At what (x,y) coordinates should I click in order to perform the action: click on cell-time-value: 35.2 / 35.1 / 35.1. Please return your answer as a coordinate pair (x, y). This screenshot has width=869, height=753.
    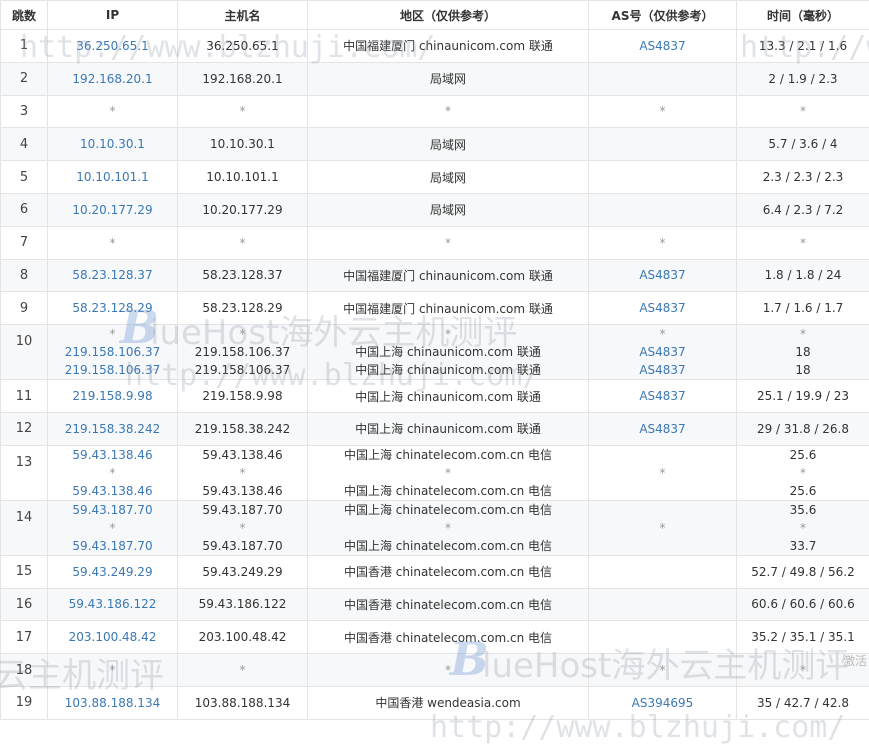
    Looking at the image, I should click on (803, 637).